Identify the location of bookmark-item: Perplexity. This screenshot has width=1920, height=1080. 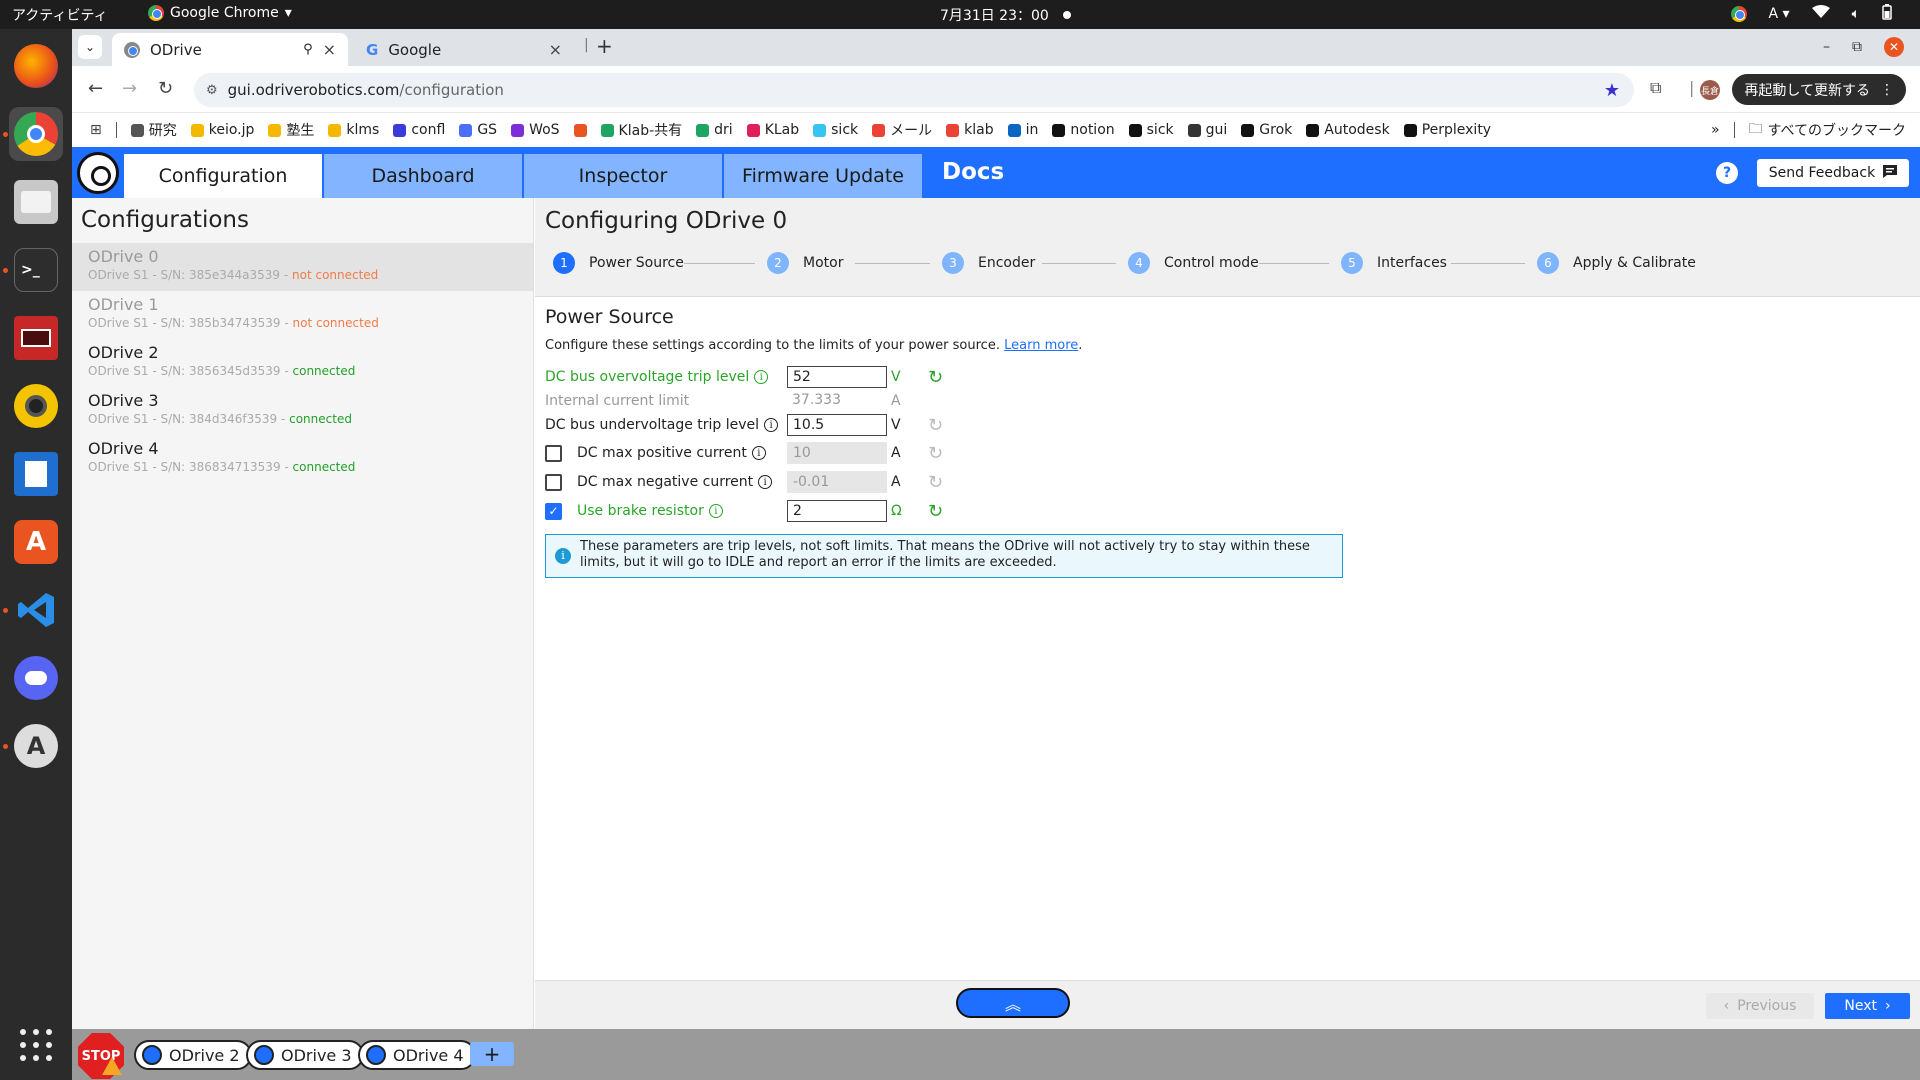
(1447, 130).